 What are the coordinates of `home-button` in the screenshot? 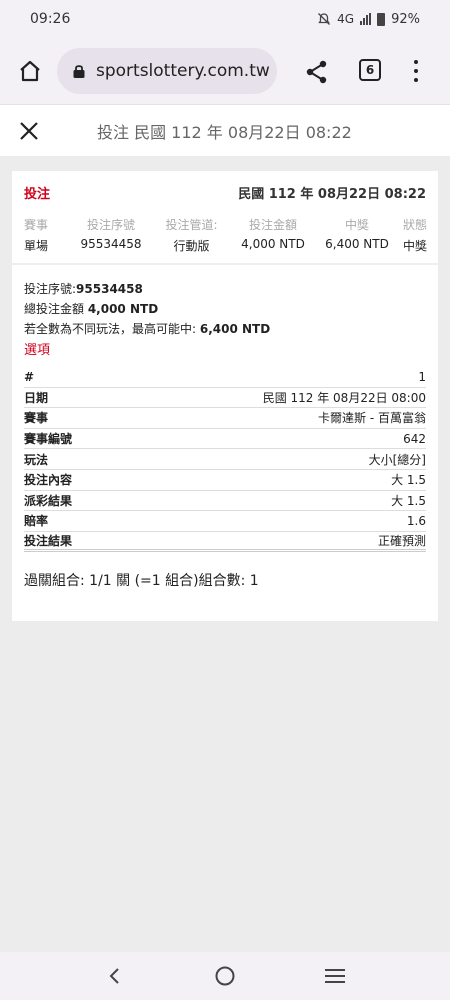 It's located at (30, 71).